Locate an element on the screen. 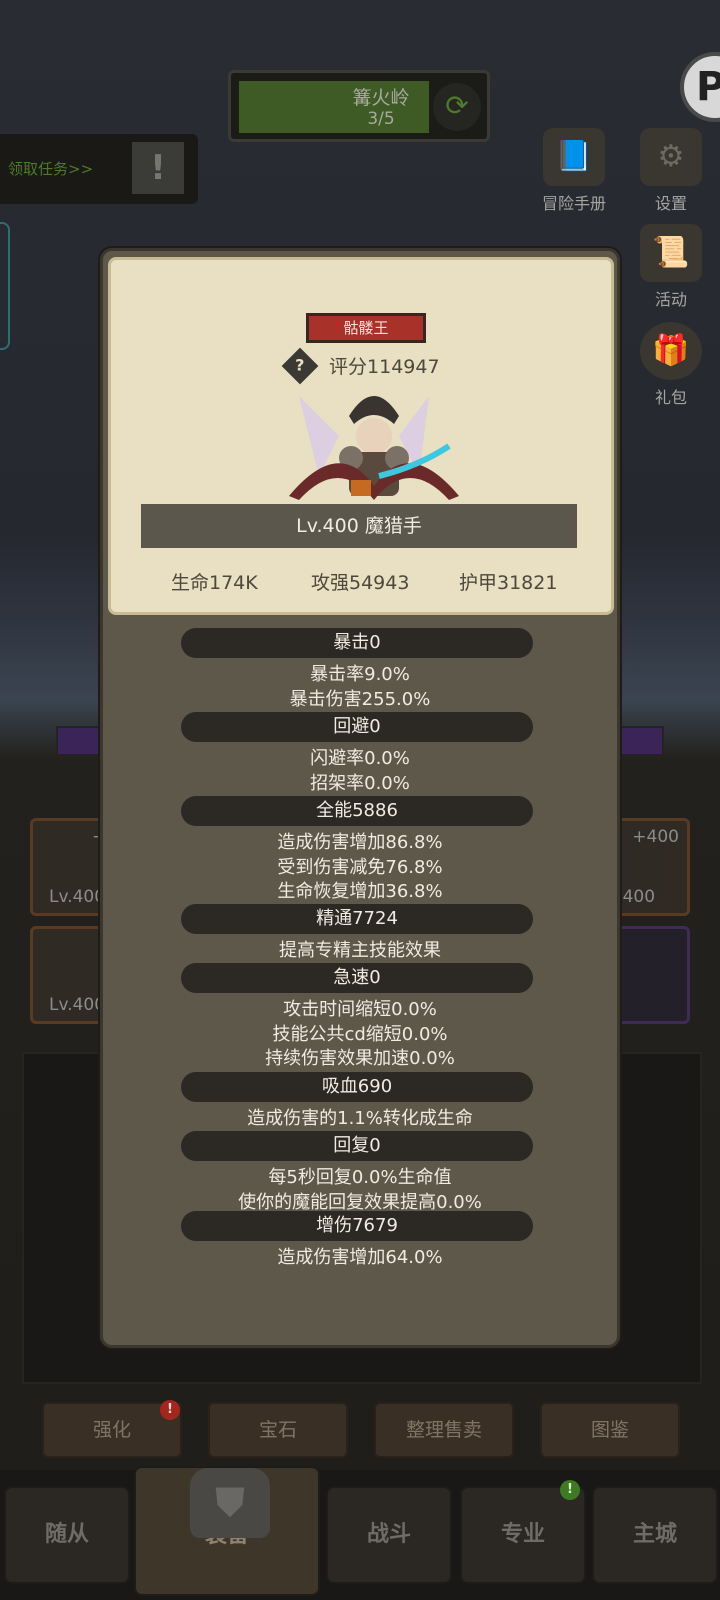  stat-section-header: 精通7724 is located at coordinates (357, 919).